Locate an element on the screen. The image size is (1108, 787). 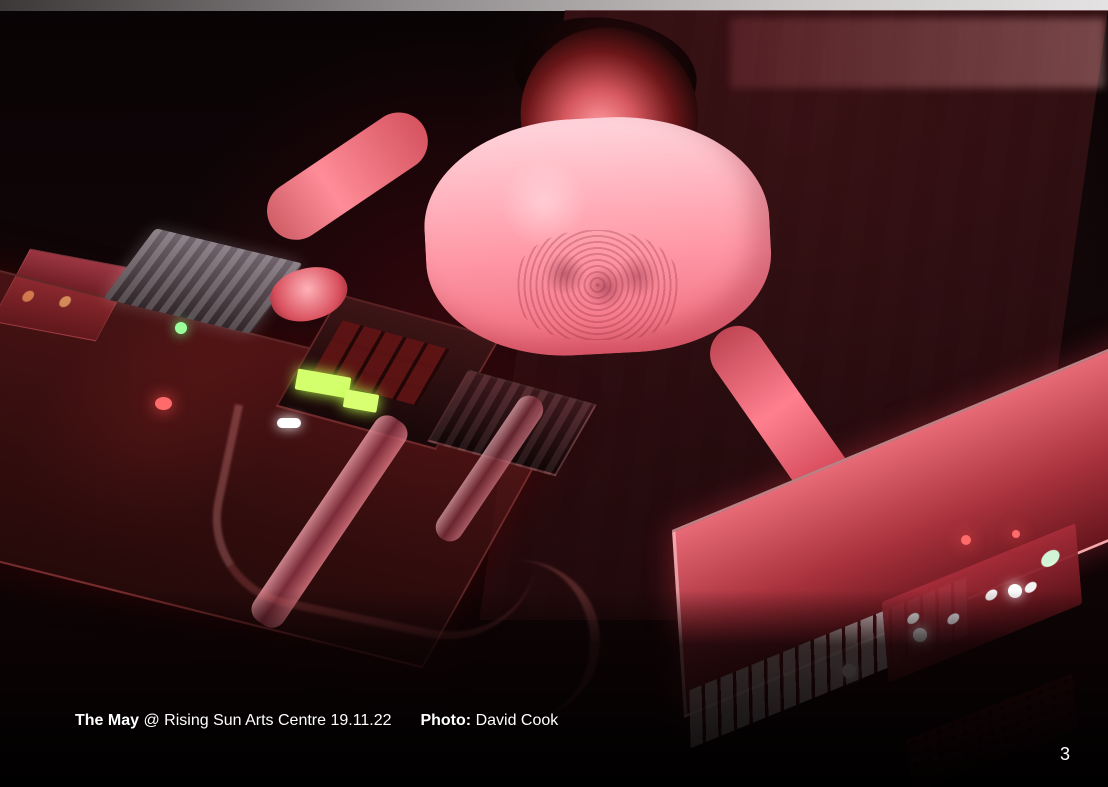
white-light-left is located at coordinates (289, 423).